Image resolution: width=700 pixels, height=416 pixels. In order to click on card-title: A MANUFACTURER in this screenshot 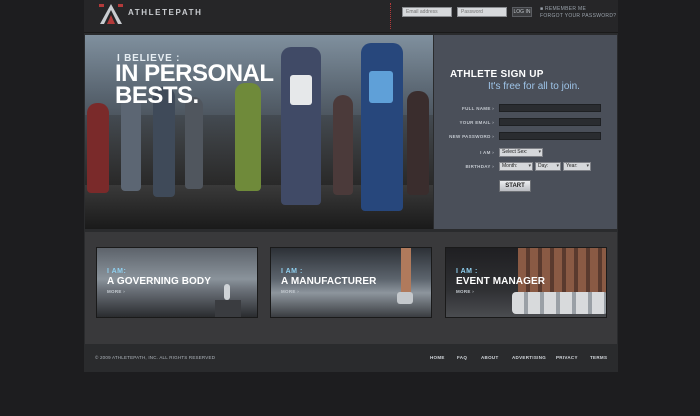, I will do `click(329, 281)`.